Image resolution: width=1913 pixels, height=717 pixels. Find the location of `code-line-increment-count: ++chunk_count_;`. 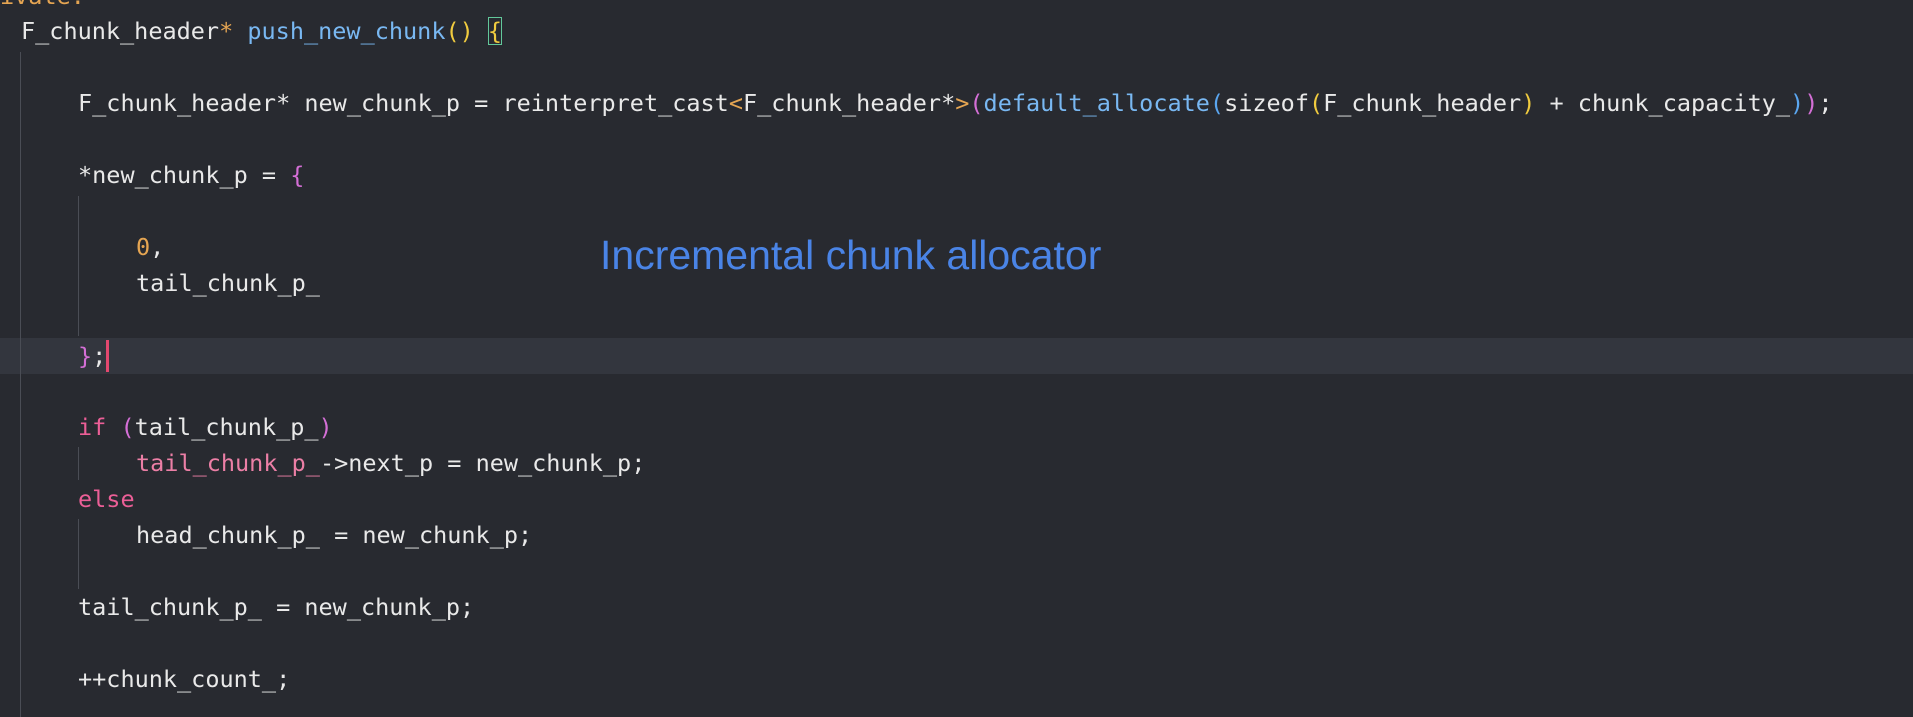

code-line-increment-count: ++chunk_count_; is located at coordinates (956, 679).